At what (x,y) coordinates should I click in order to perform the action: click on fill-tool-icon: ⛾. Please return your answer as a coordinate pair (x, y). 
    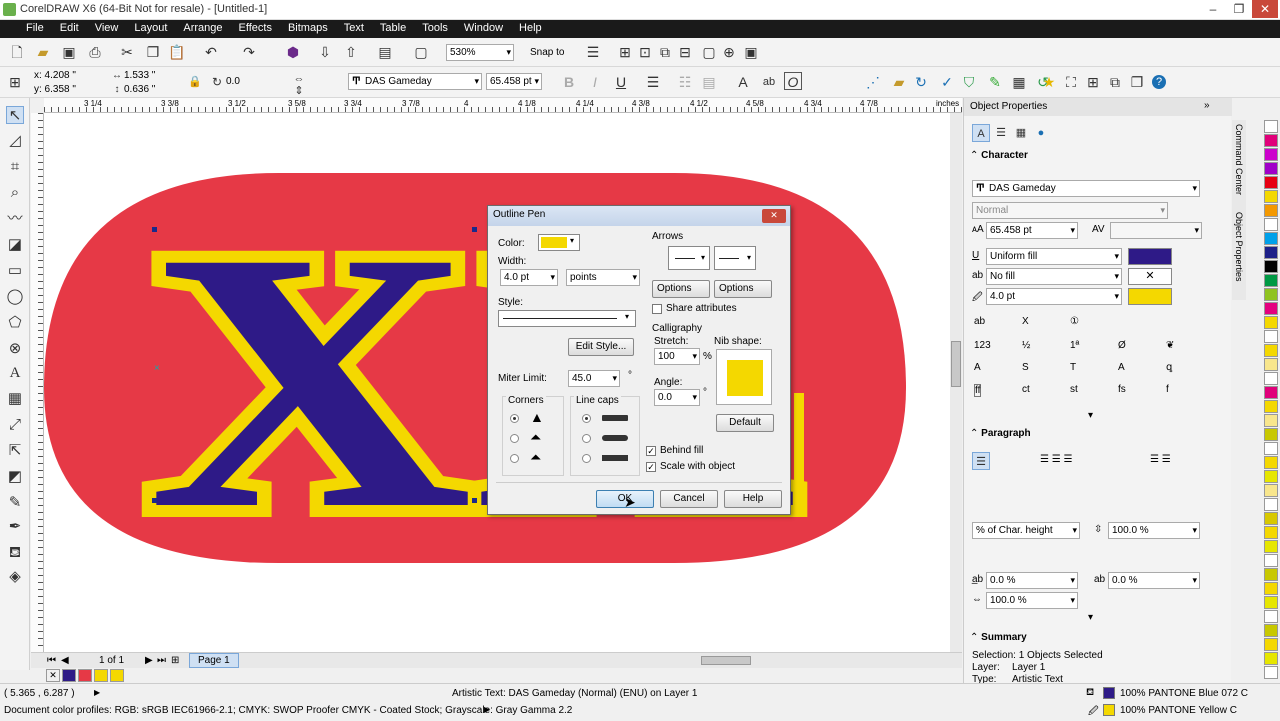
    Looking at the image, I should click on (15, 553).